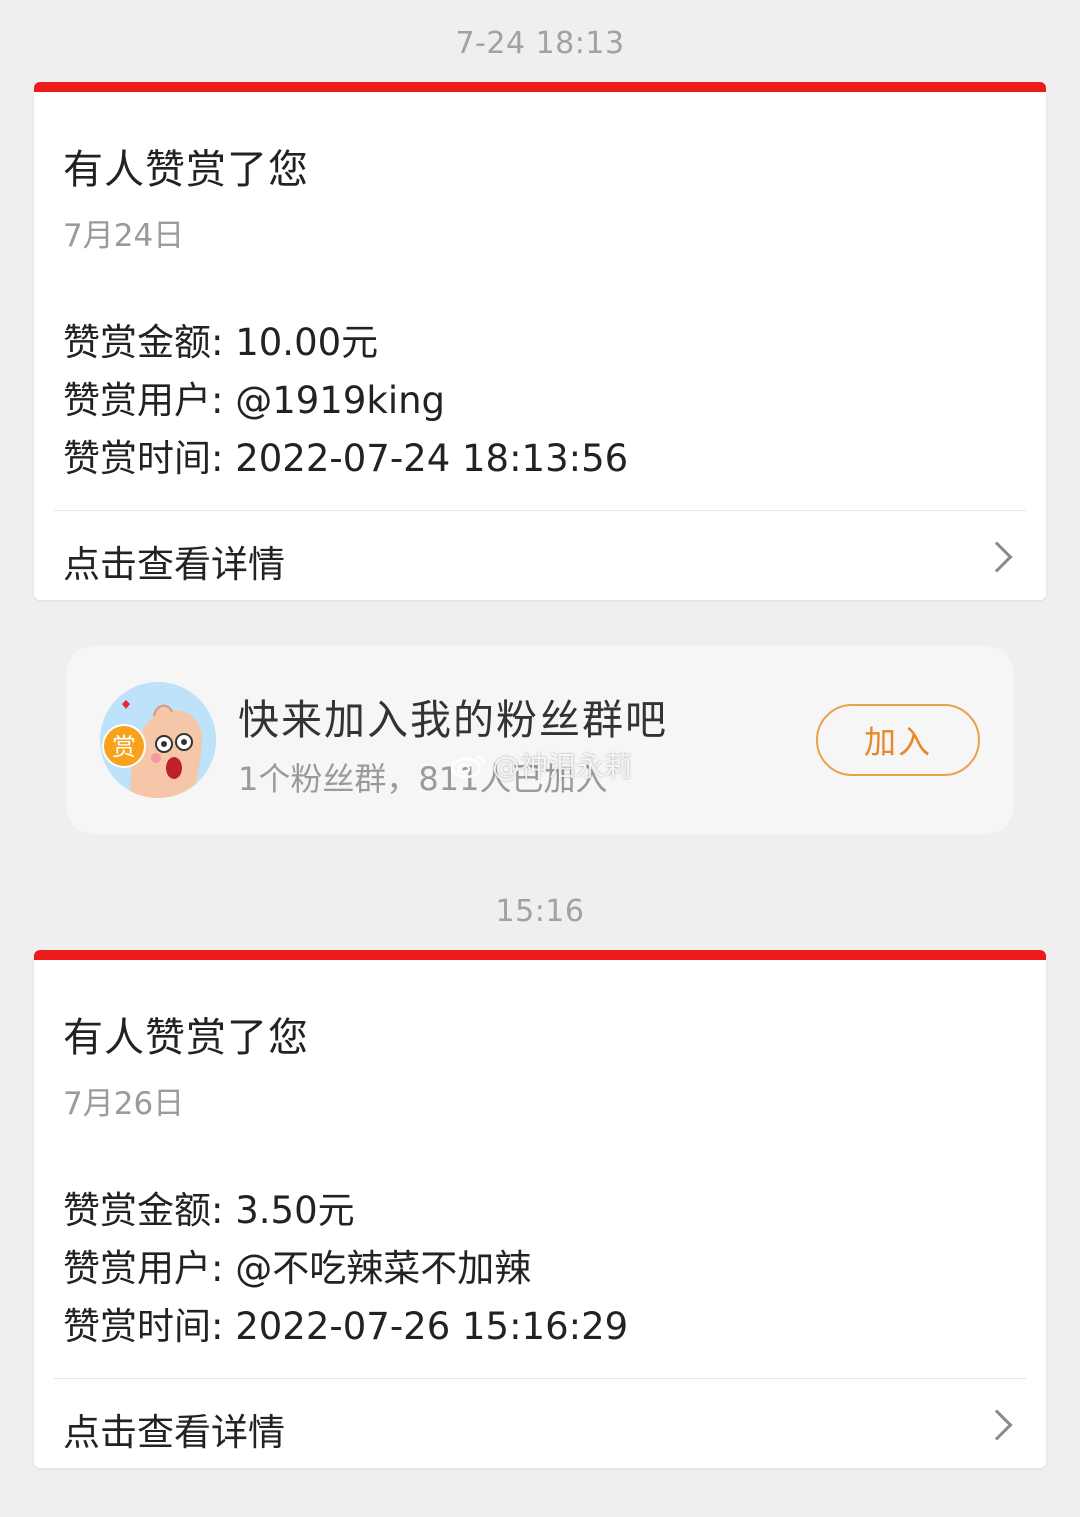  What do you see at coordinates (540, 911) in the screenshot?
I see `message-timestamp: 15:16` at bounding box center [540, 911].